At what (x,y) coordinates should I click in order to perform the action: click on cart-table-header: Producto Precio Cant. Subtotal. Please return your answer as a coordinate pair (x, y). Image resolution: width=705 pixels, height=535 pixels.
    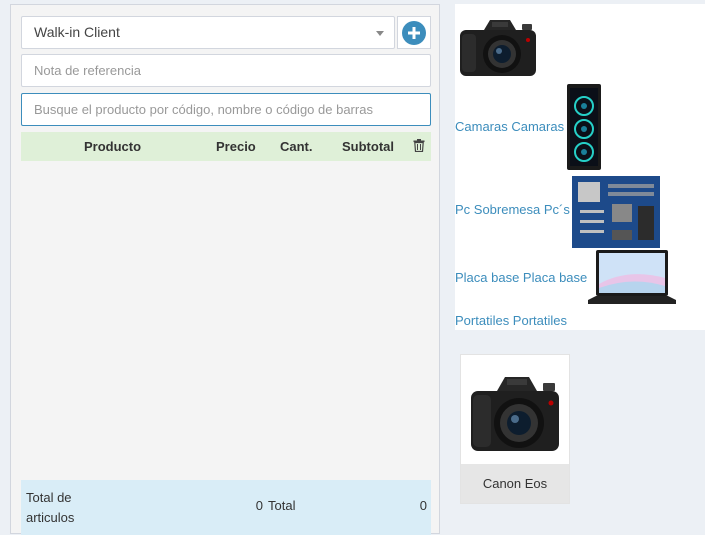
    Looking at the image, I should click on (226, 146).